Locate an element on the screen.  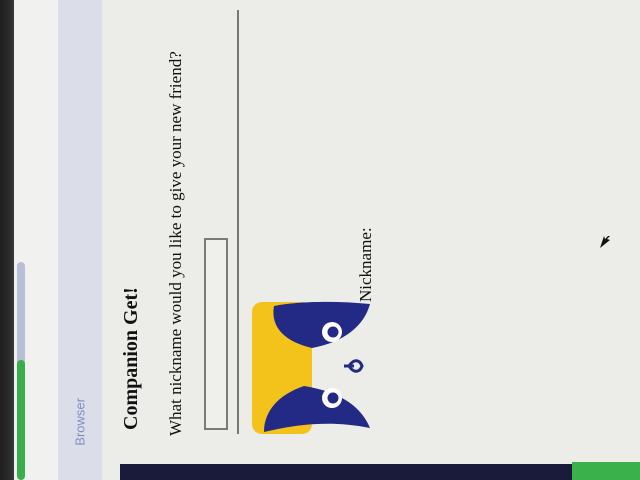
scrollbar-thumb is located at coordinates (21, 420).